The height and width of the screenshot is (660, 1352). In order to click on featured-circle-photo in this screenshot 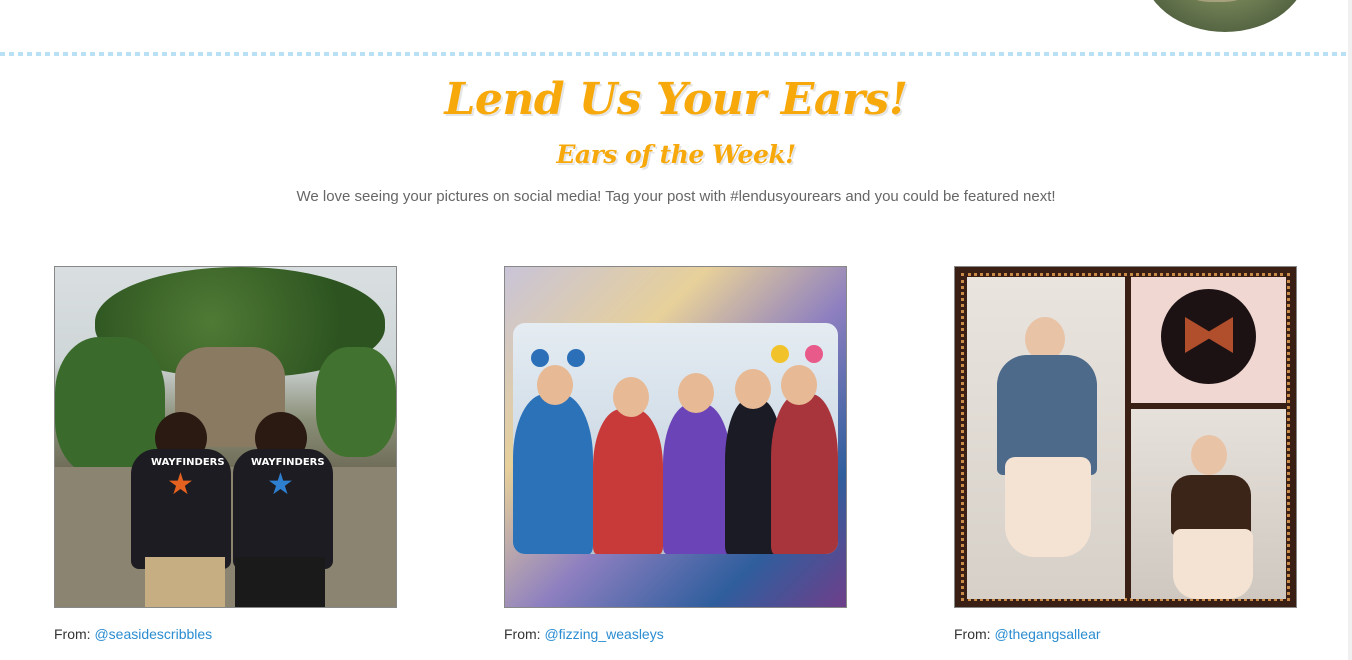, I will do `click(1225, 16)`.